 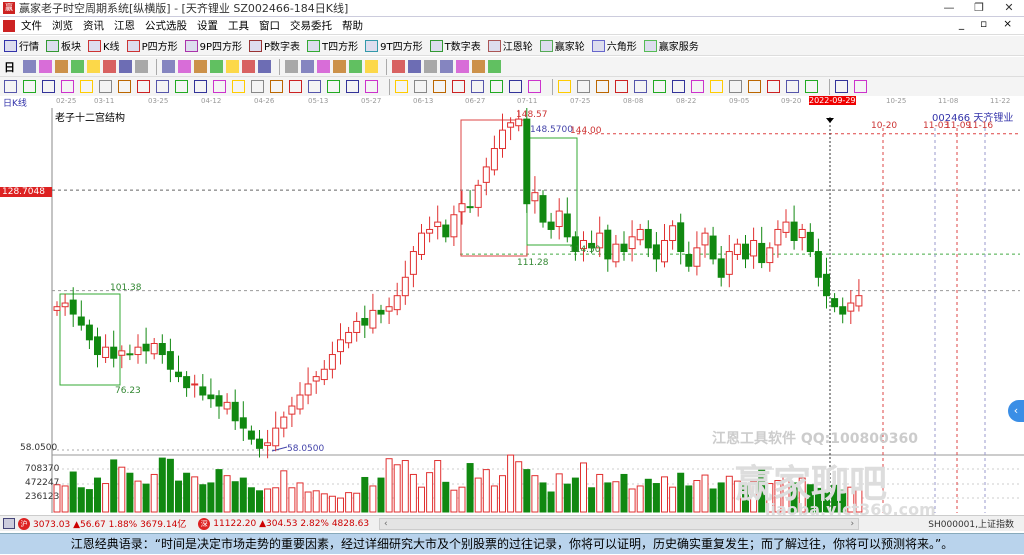 What do you see at coordinates (961, 24) in the screenshot?
I see `mdi-minimize-button: _` at bounding box center [961, 24].